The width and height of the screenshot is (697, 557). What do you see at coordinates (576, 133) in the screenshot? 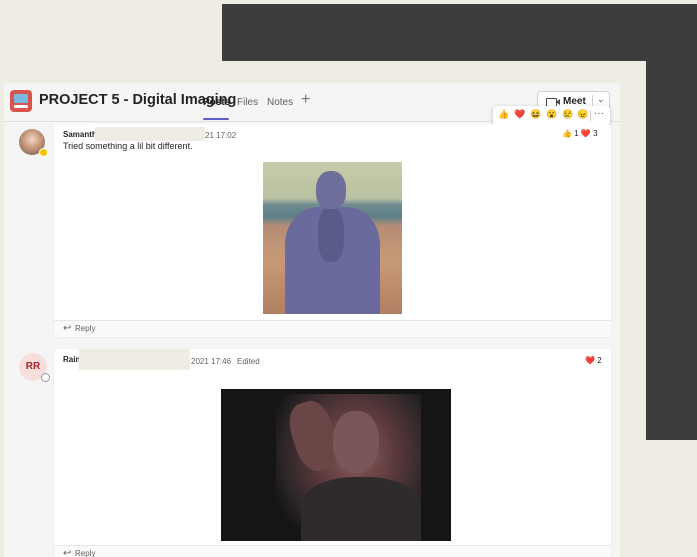
I see `like-count: 1` at bounding box center [576, 133].